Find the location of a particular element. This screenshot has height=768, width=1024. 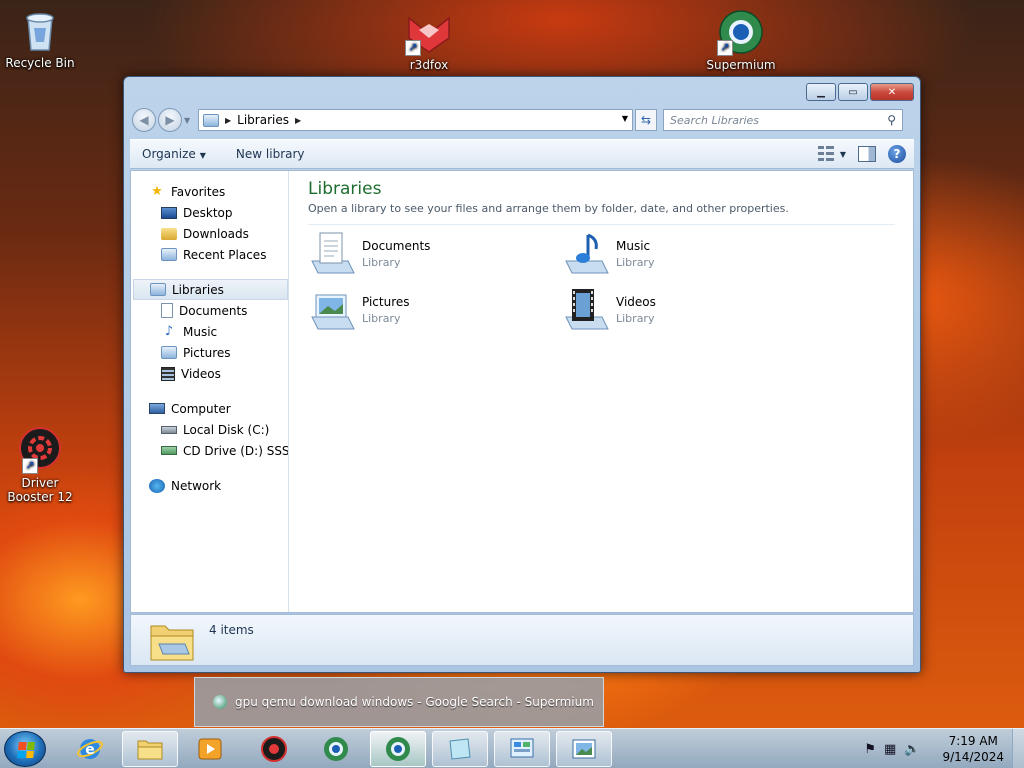

organize-button: Organize ▼ is located at coordinates (174, 154).